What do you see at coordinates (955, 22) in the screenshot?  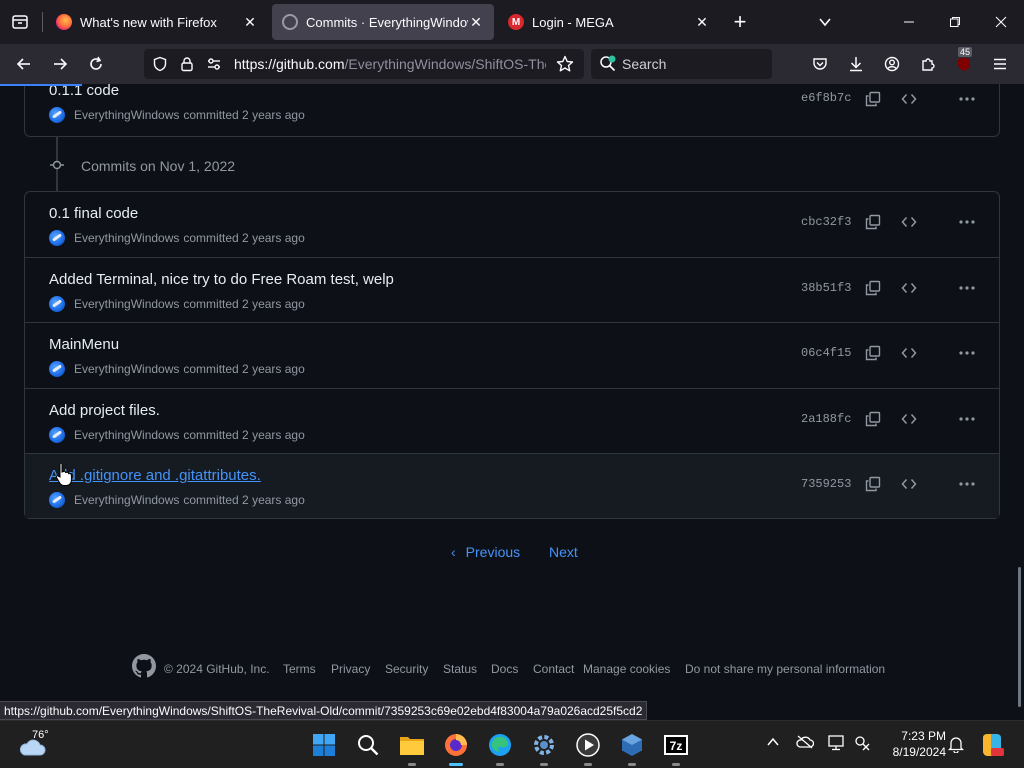 I see `restore-button` at bounding box center [955, 22].